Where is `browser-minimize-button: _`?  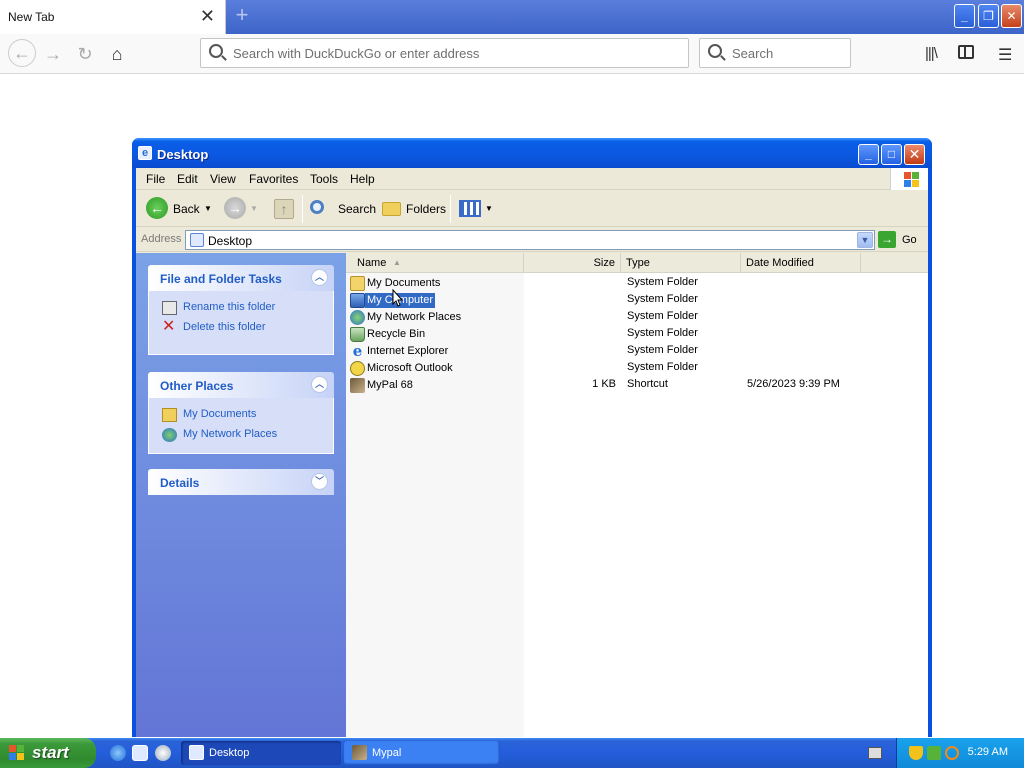
browser-minimize-button: _ is located at coordinates (964, 16).